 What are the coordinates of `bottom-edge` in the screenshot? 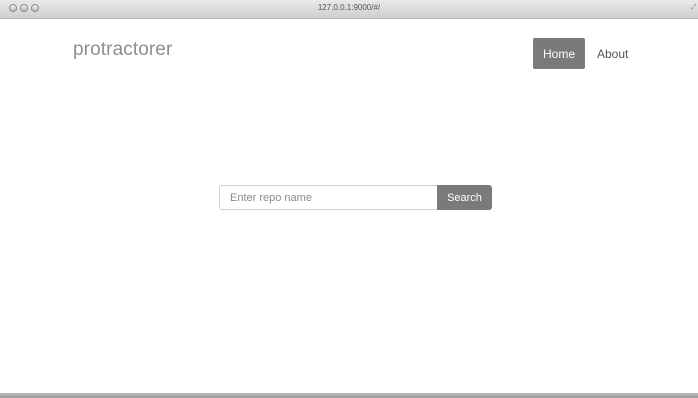 It's located at (349, 395).